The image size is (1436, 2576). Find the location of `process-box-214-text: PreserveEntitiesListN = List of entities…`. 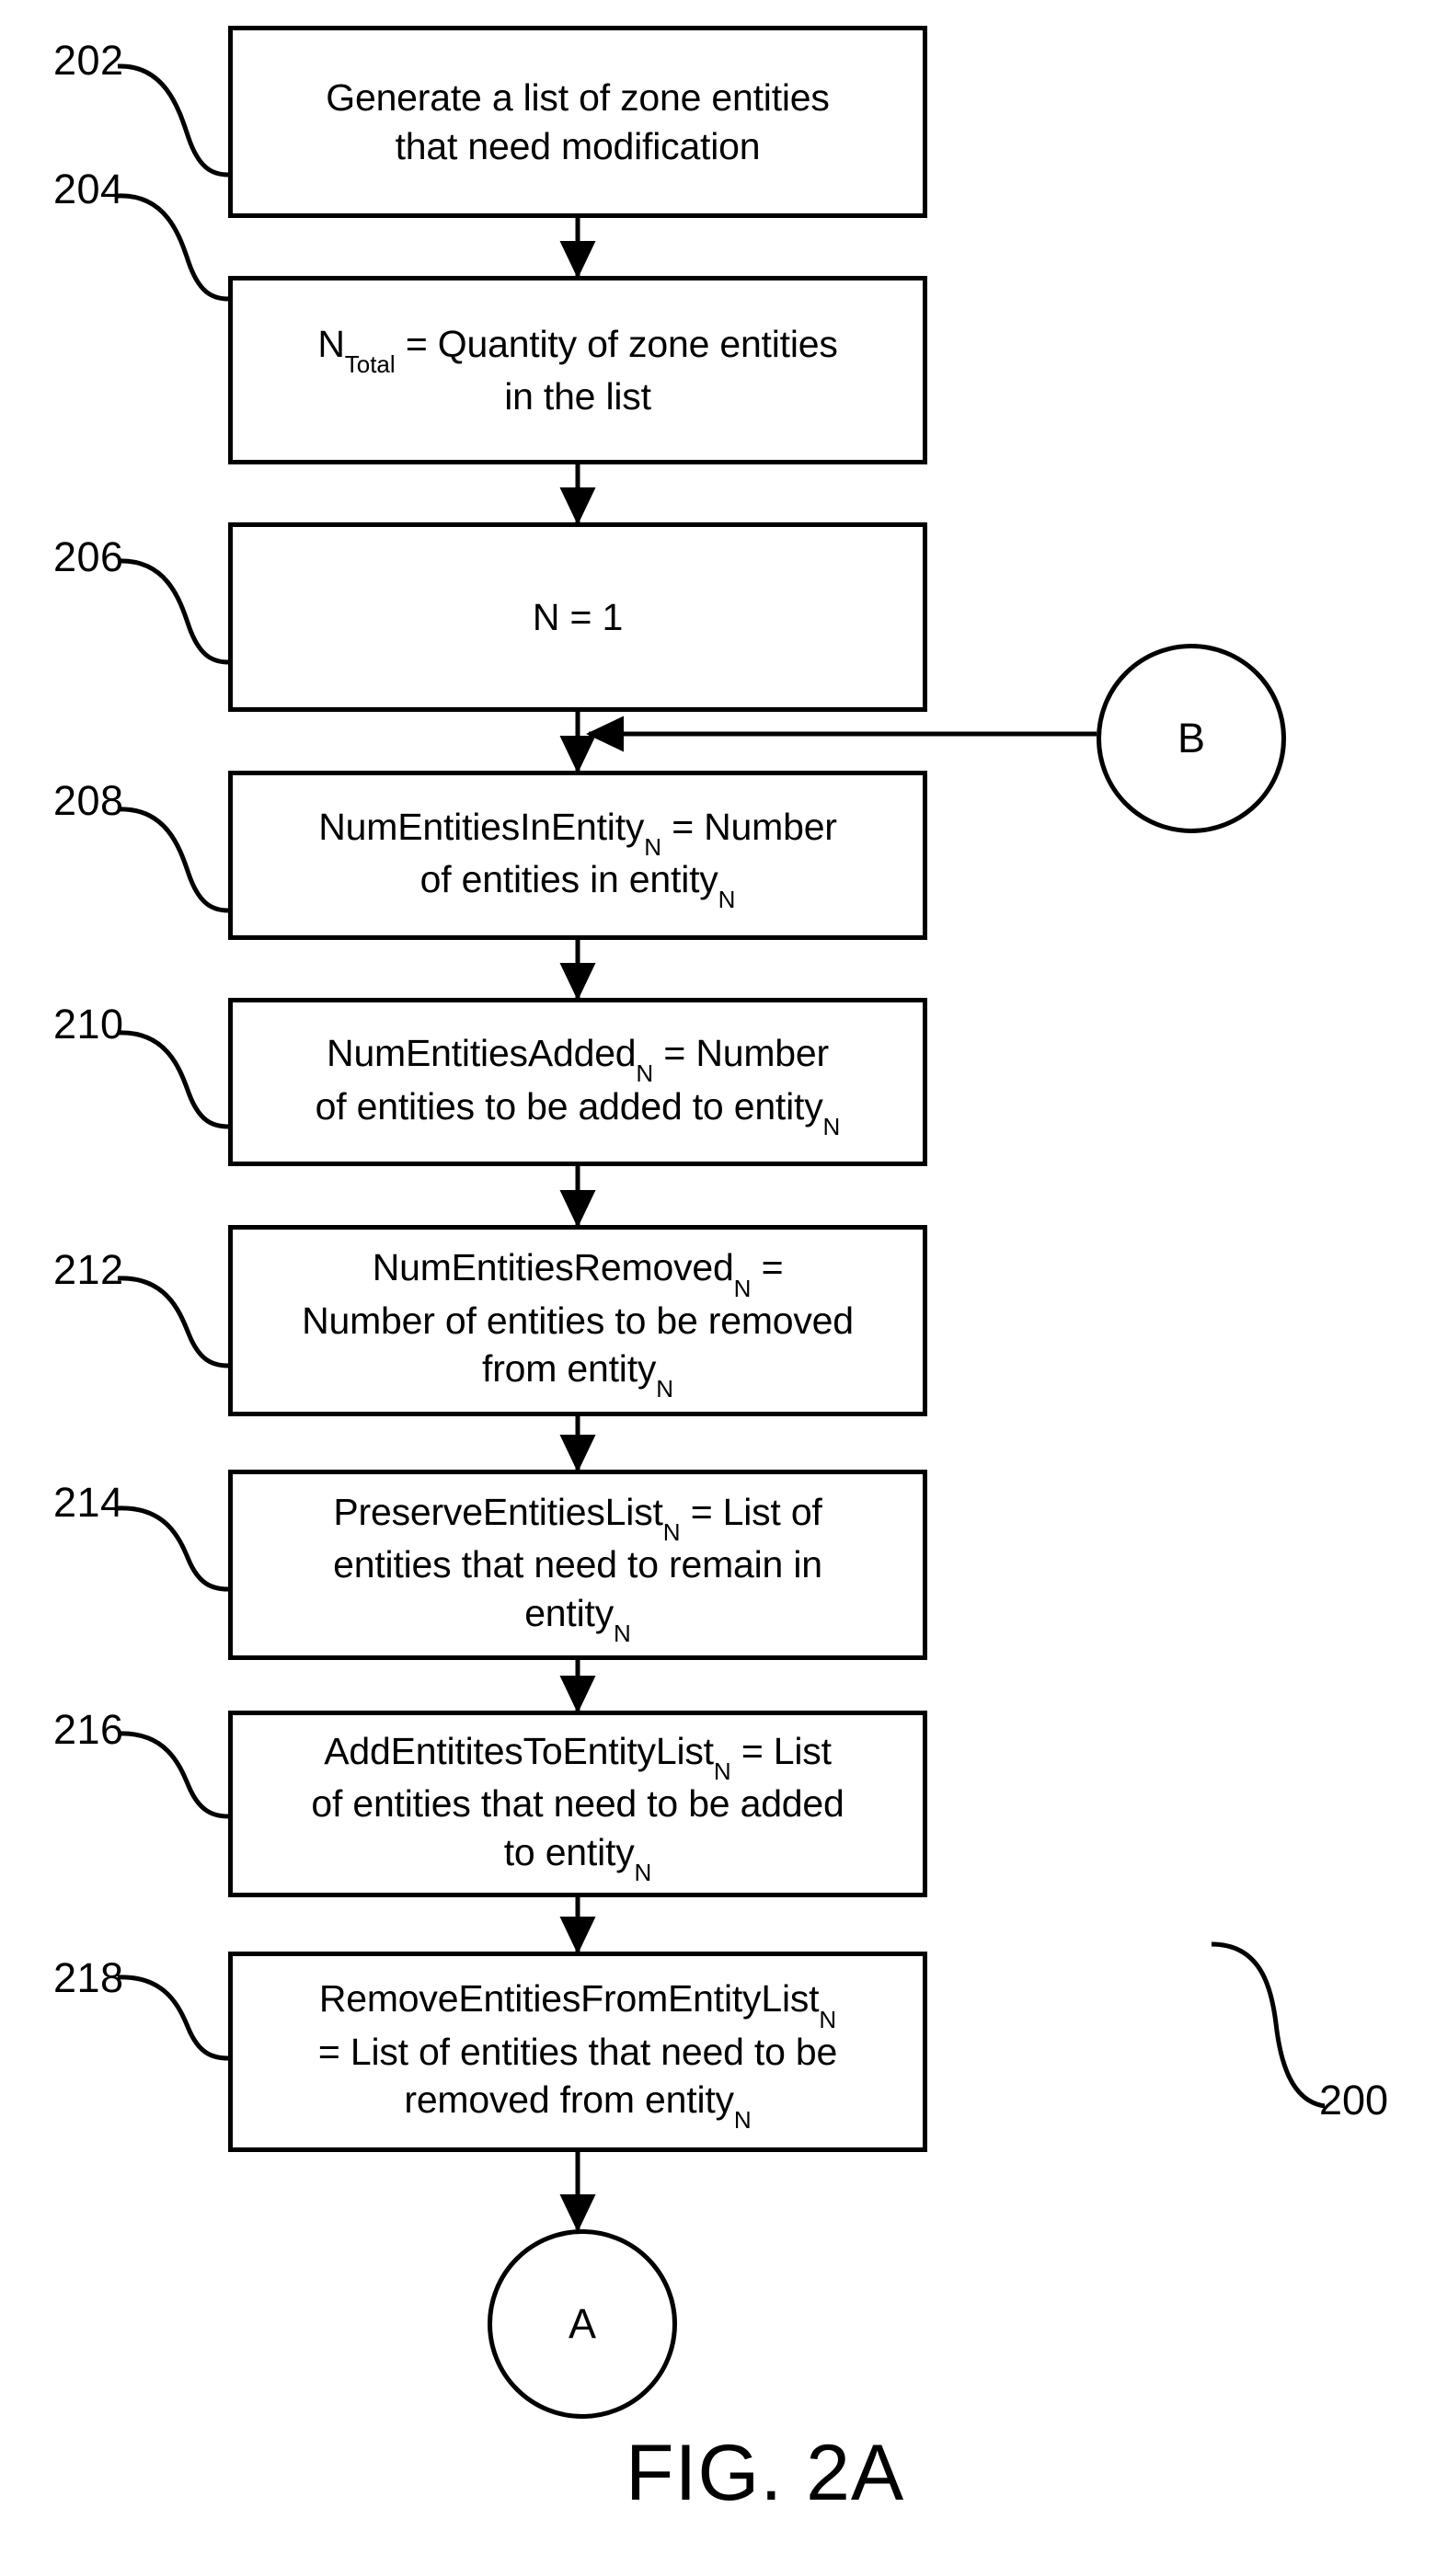

process-box-214-text: PreserveEntitiesListN = List of entities… is located at coordinates (577, 1568).